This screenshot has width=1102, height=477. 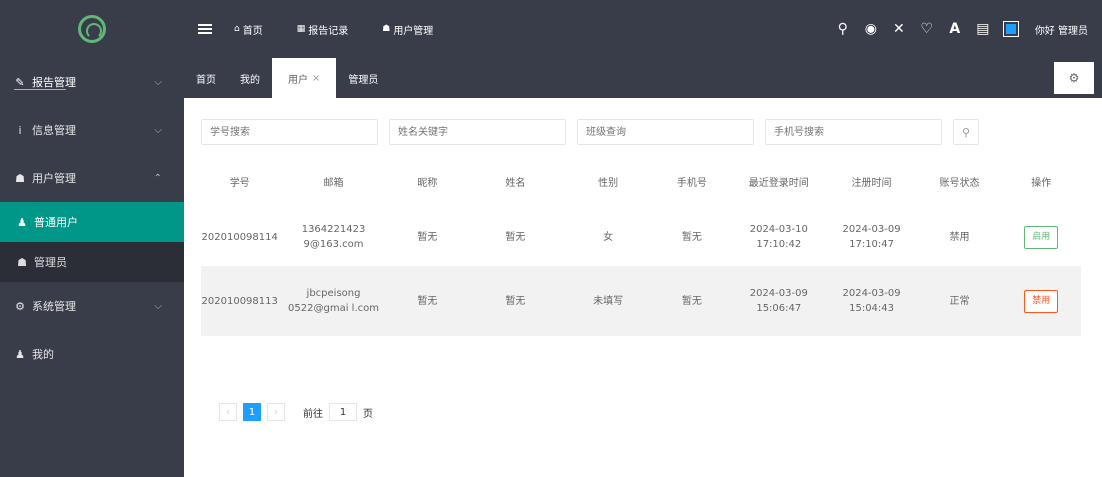 What do you see at coordinates (54, 130) in the screenshot?
I see `sidebar-item-label: 信息管理` at bounding box center [54, 130].